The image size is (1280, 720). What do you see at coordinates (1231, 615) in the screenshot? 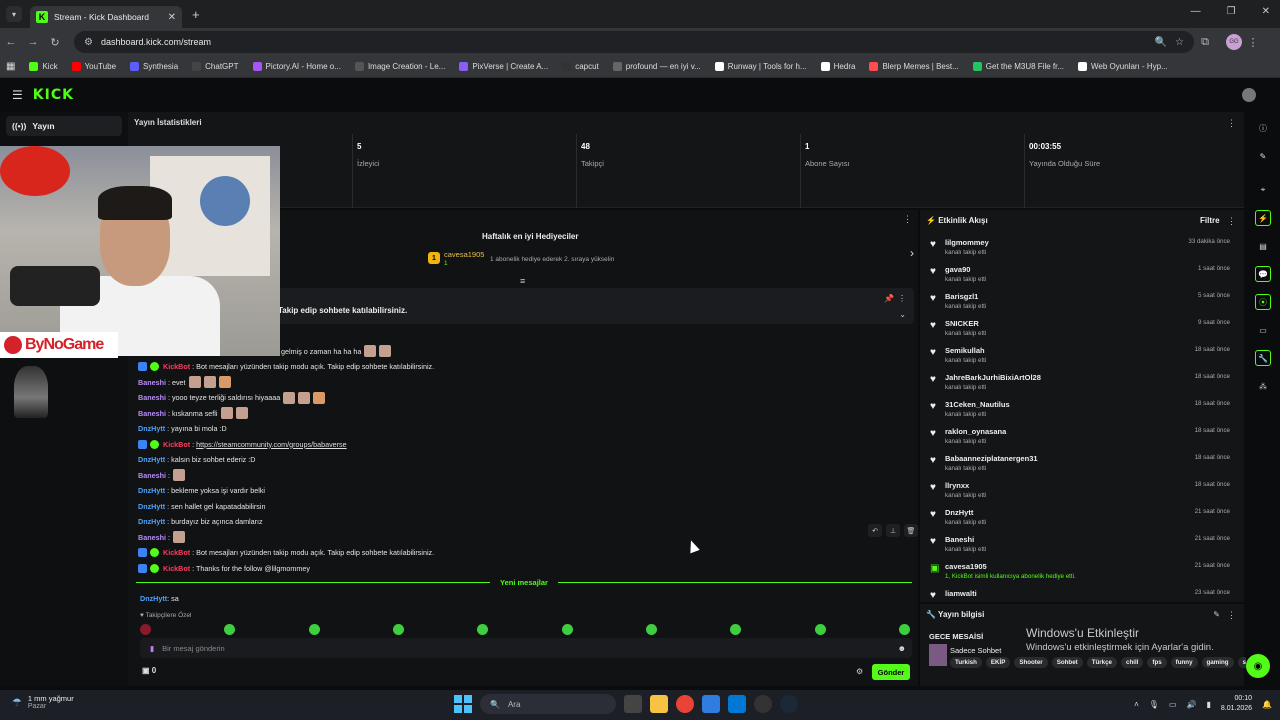
I see `stream-info-menu-icon: ⋮` at bounding box center [1231, 615].